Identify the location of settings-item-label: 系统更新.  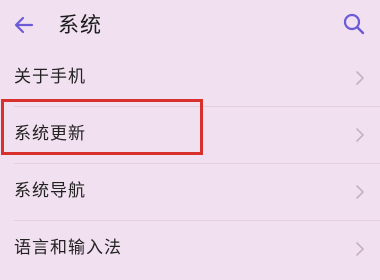
(50, 134).